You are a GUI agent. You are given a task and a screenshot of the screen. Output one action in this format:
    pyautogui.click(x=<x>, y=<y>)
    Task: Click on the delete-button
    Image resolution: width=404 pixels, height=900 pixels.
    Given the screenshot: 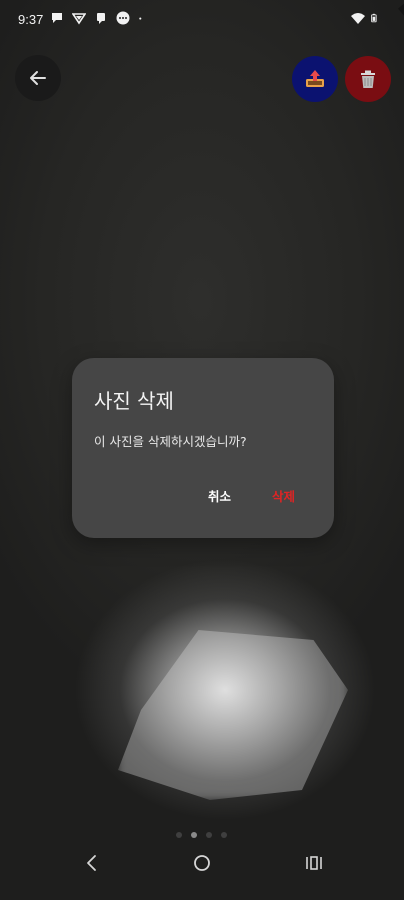 What is the action you would take?
    pyautogui.click(x=368, y=79)
    